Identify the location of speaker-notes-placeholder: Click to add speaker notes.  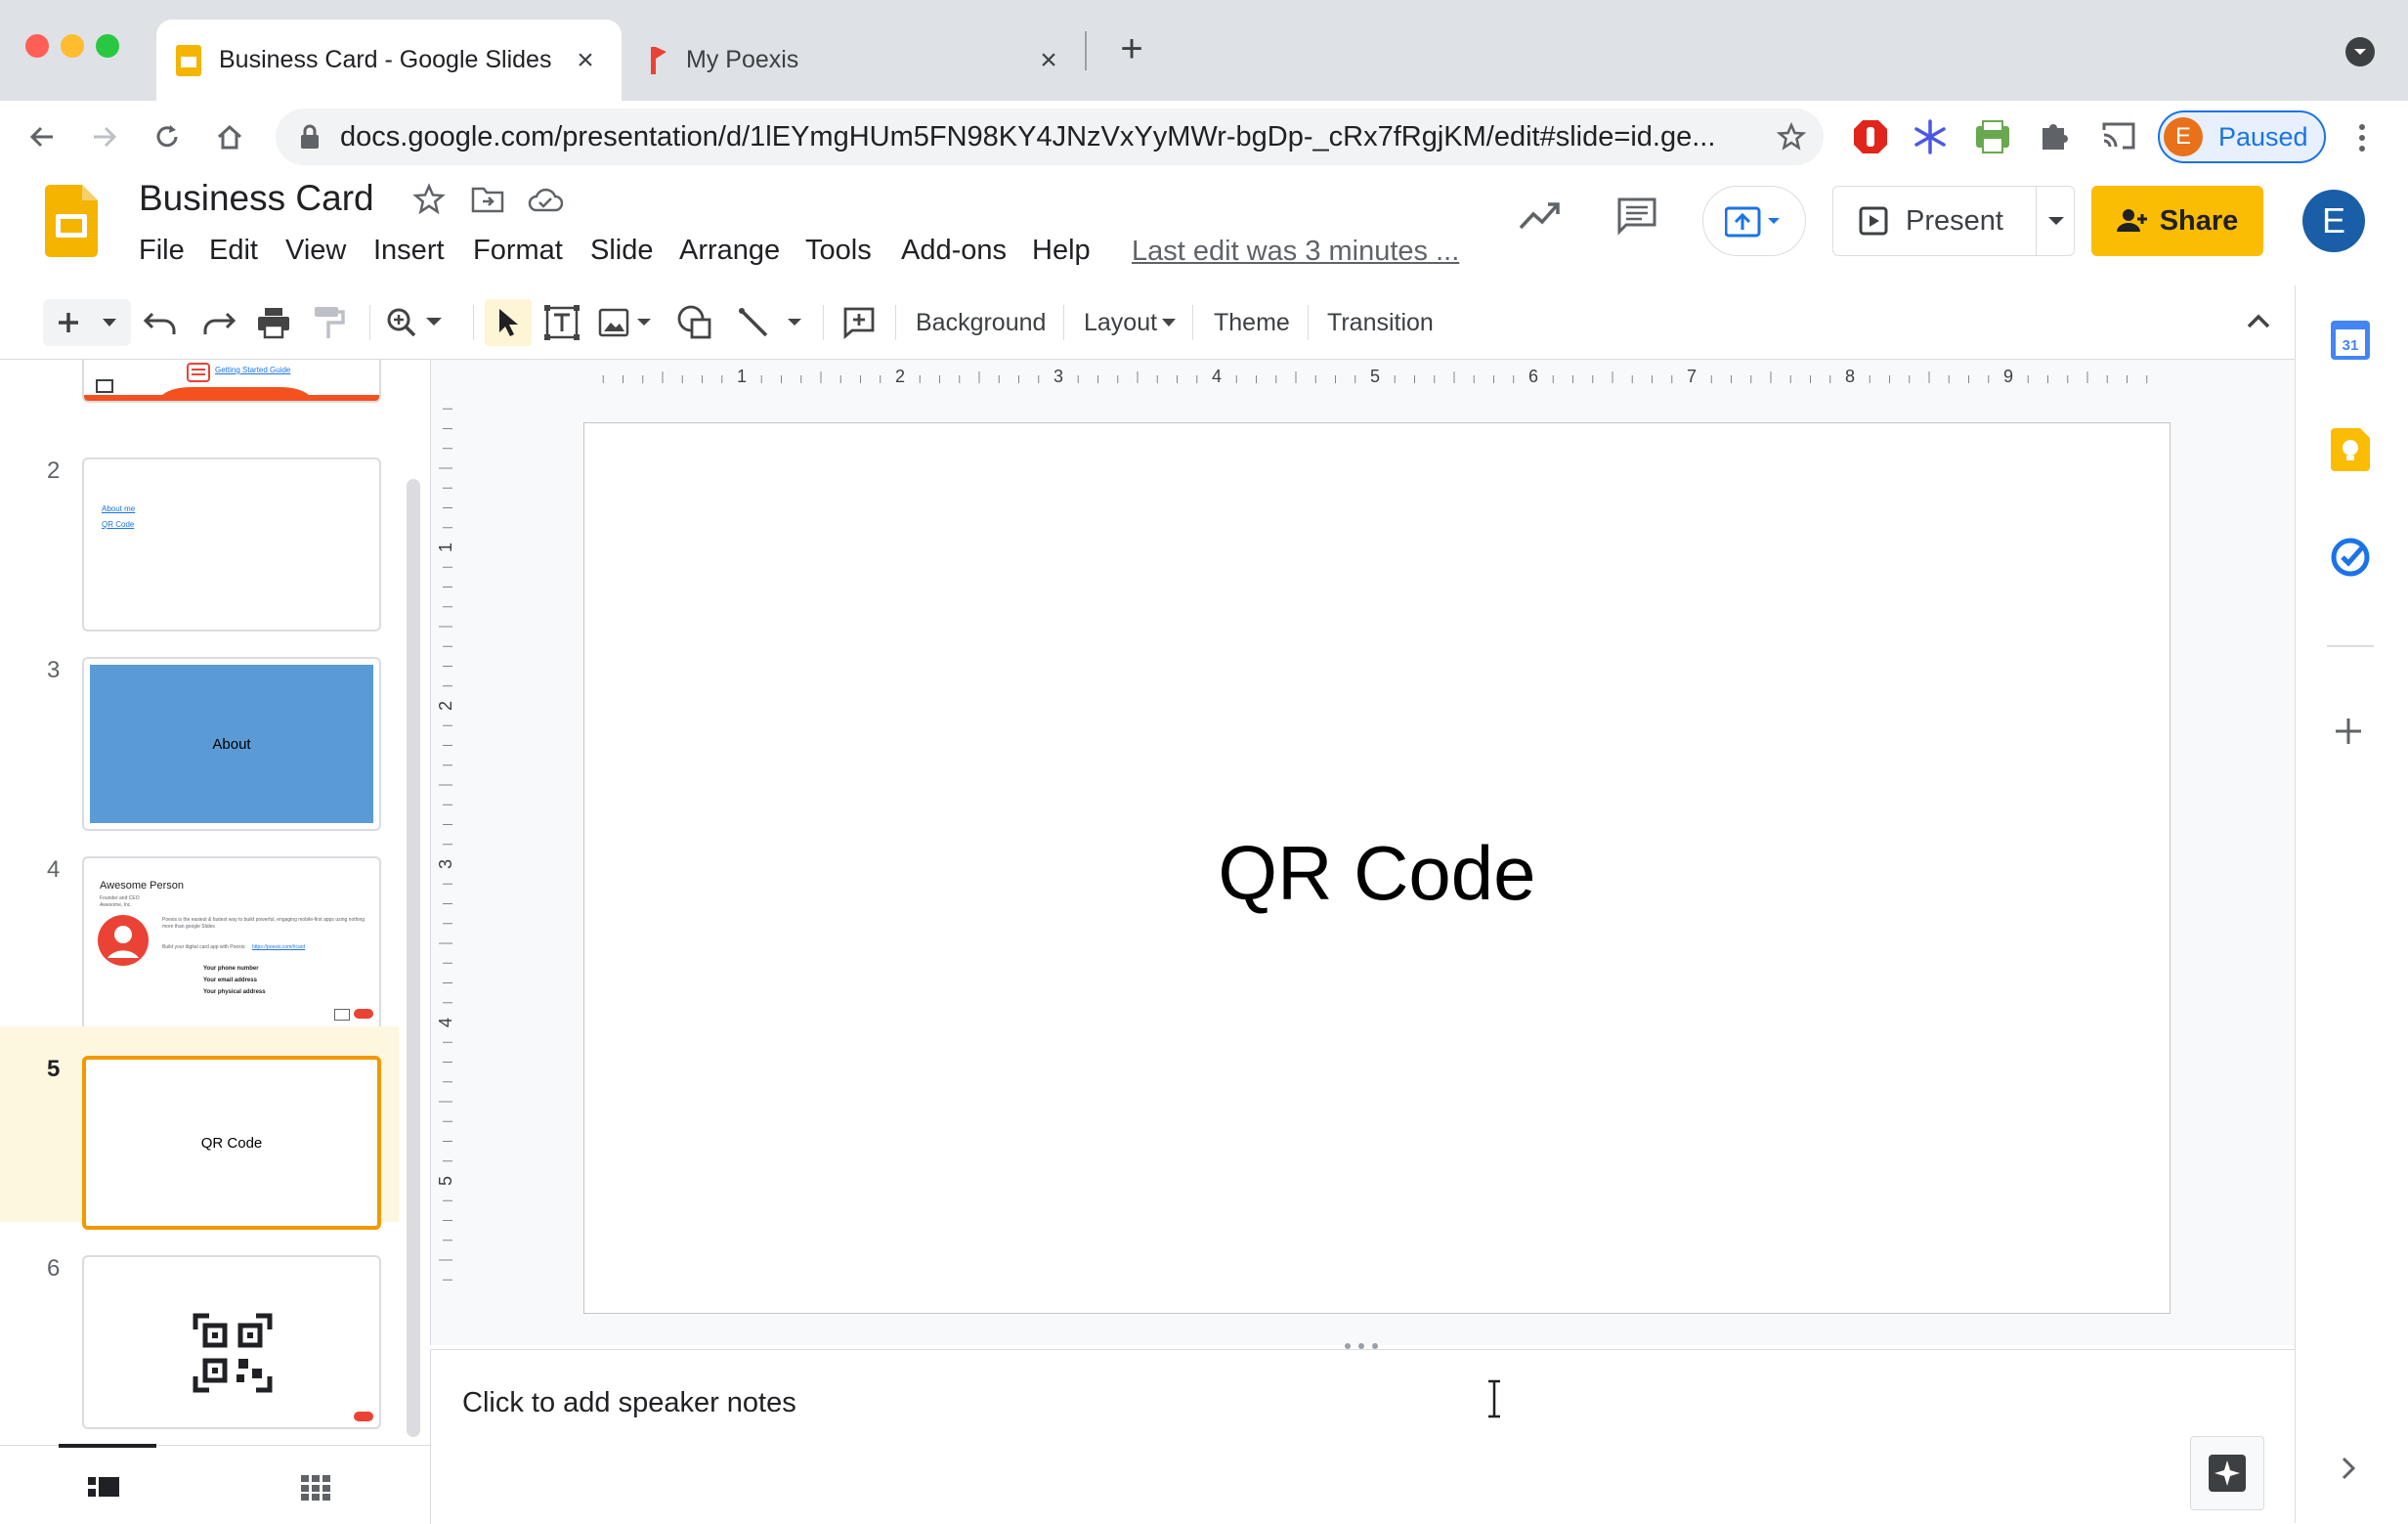
(629, 1403).